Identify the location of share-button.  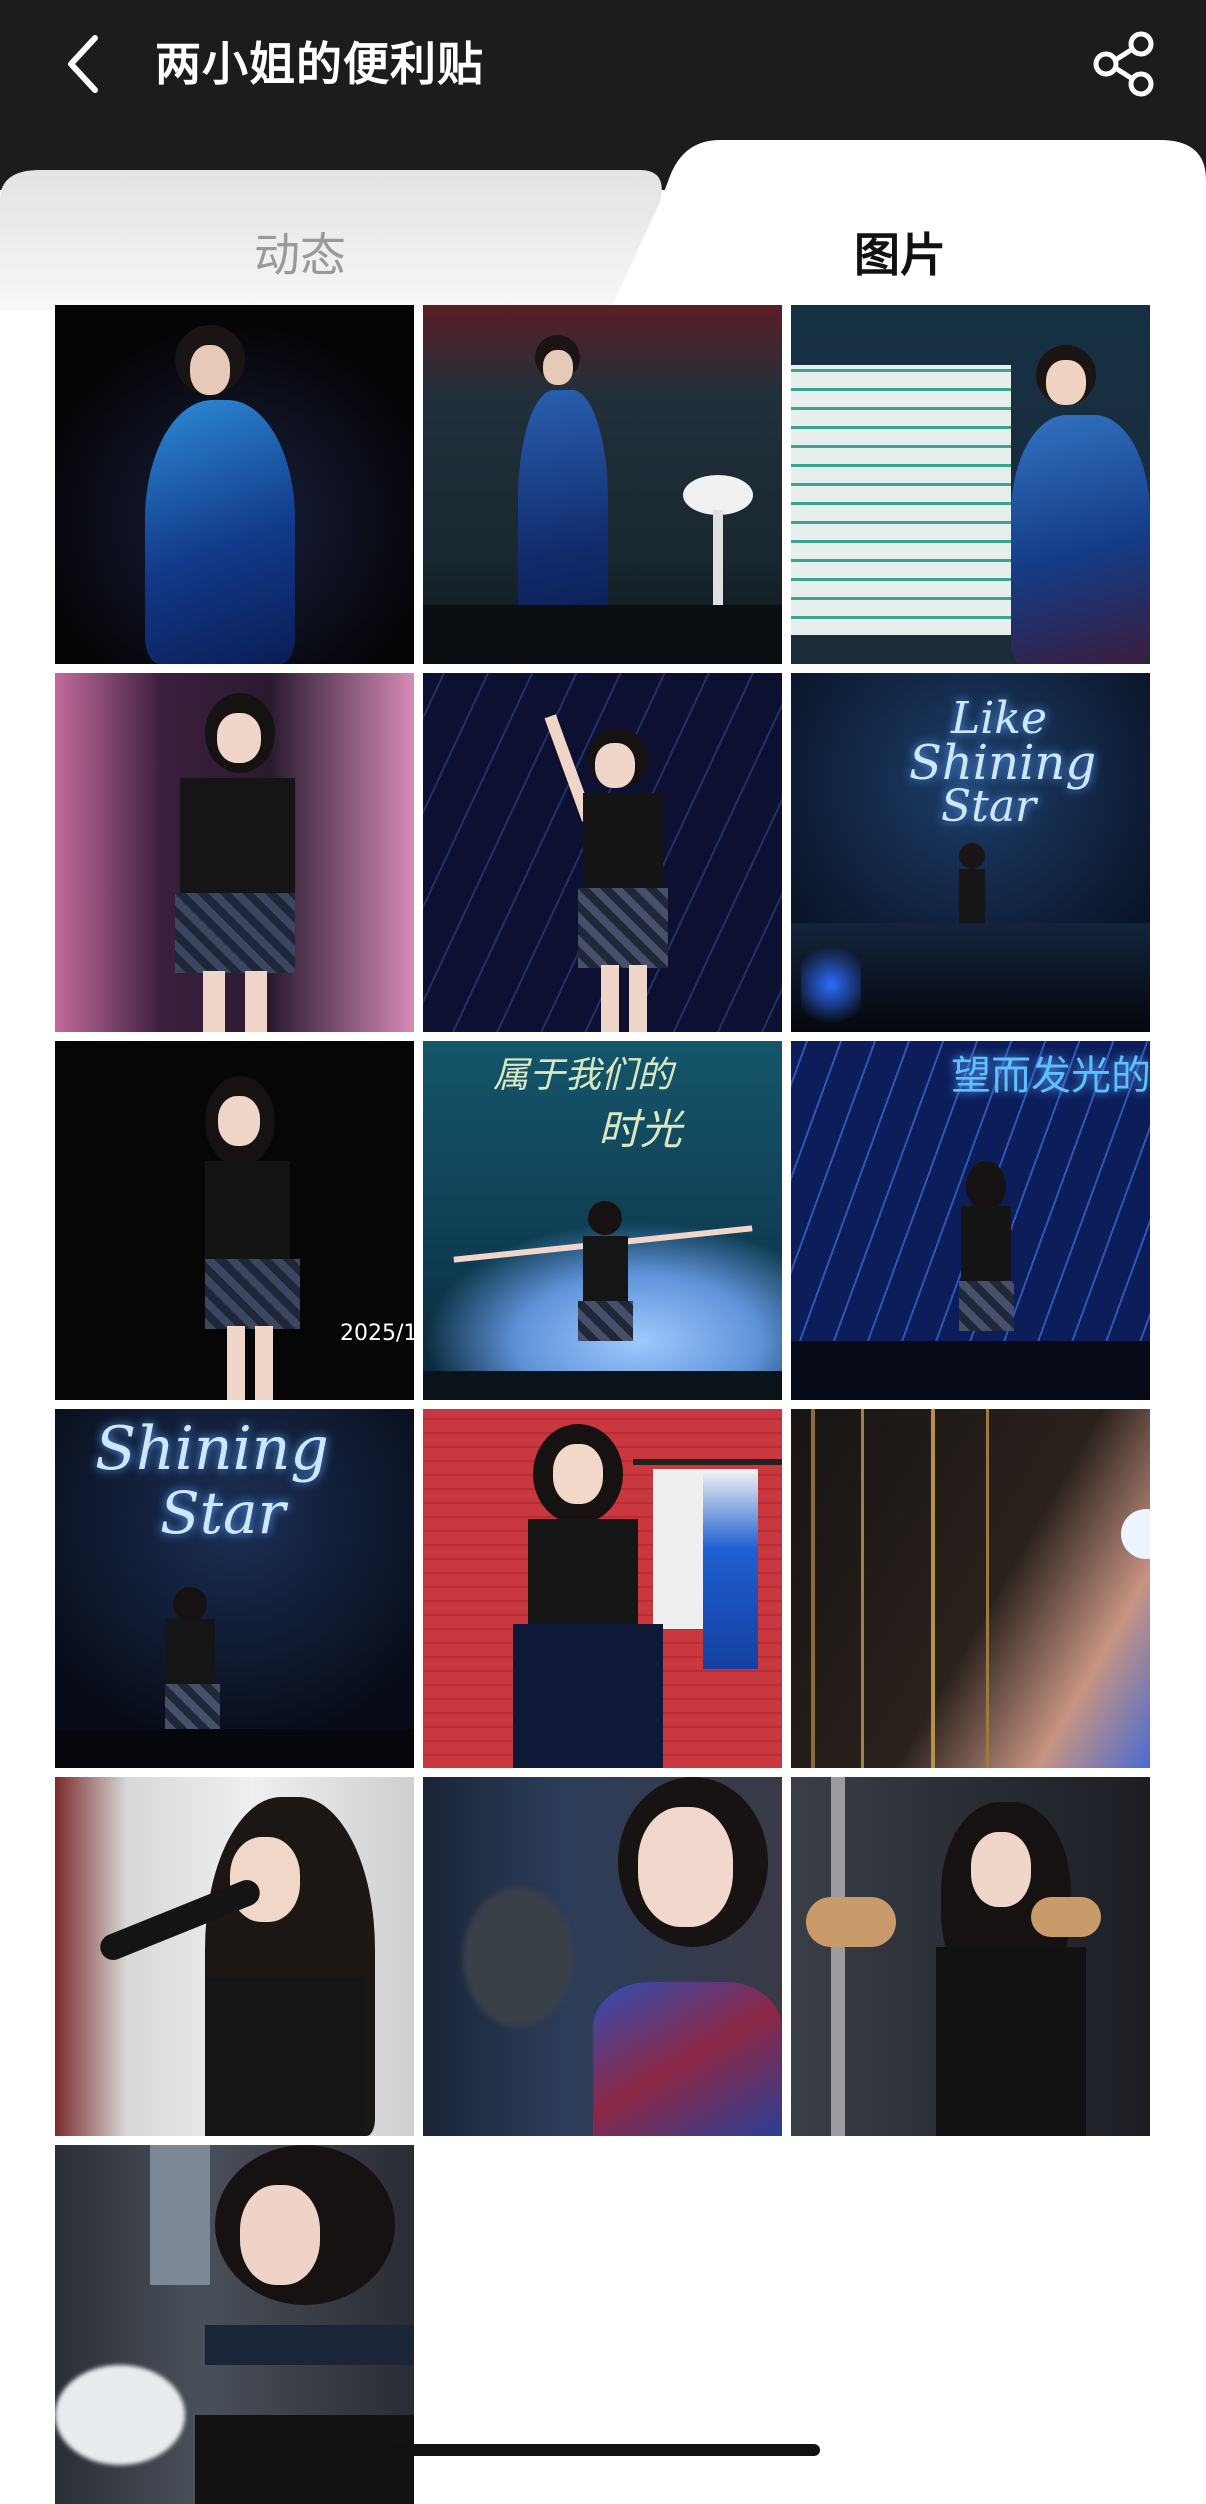
(1124, 64).